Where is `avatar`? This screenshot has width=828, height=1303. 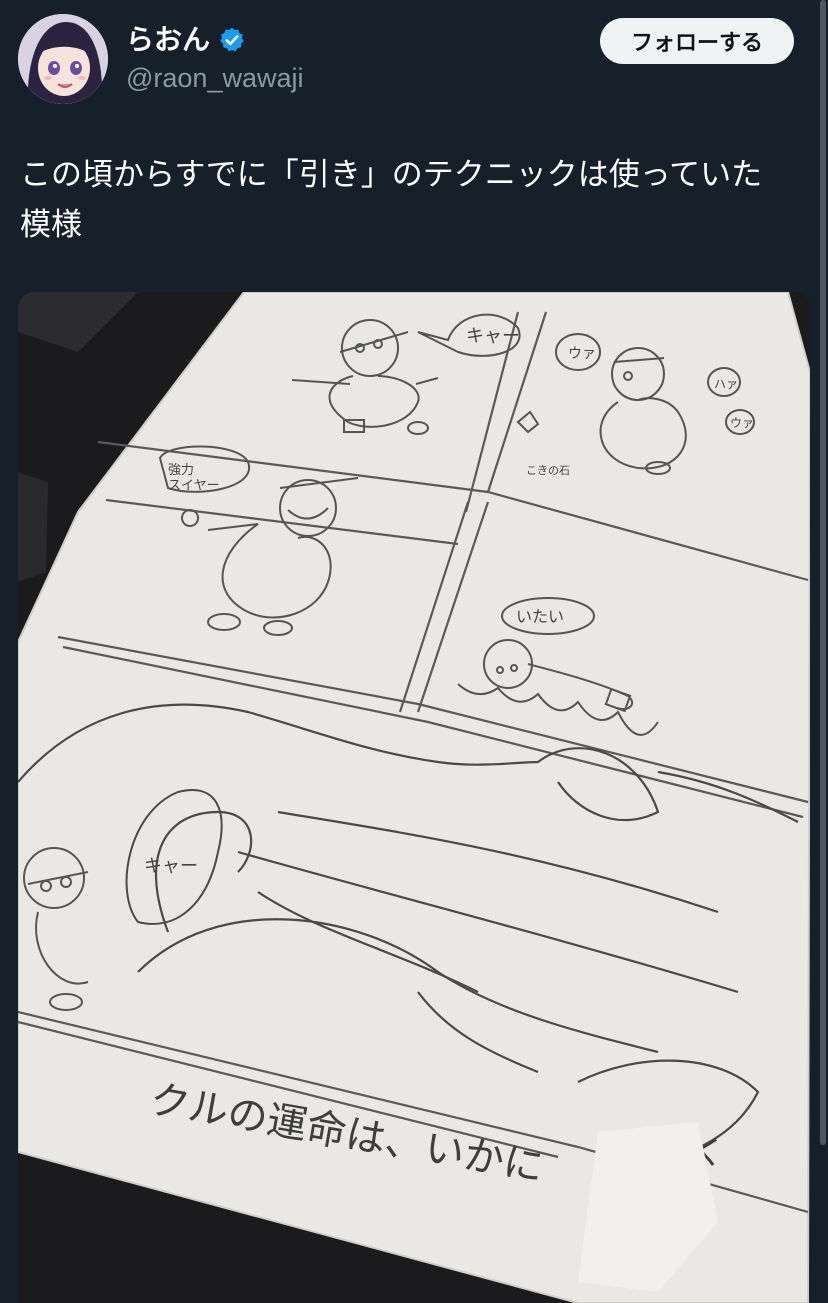 avatar is located at coordinates (63, 59).